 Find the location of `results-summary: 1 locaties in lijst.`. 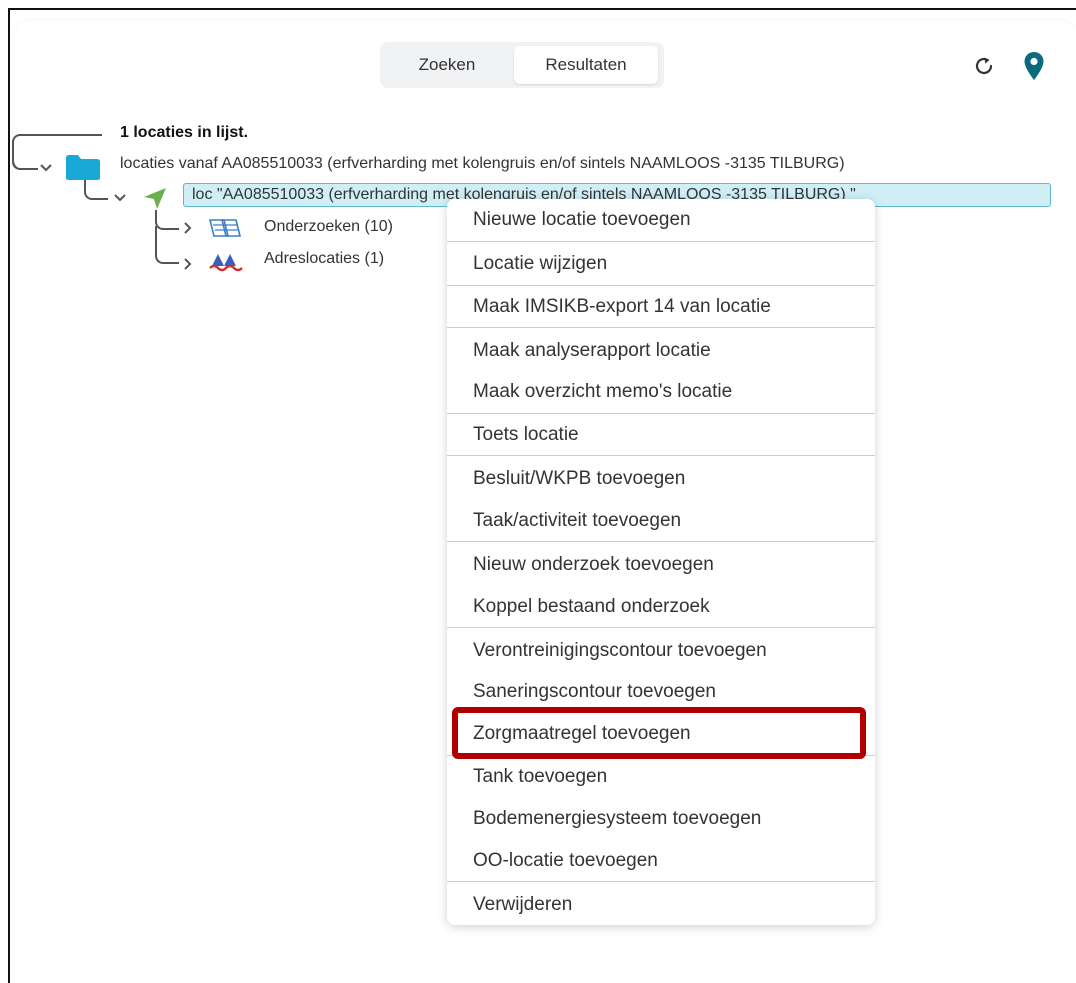

results-summary: 1 locaties in lijst. is located at coordinates (184, 132).